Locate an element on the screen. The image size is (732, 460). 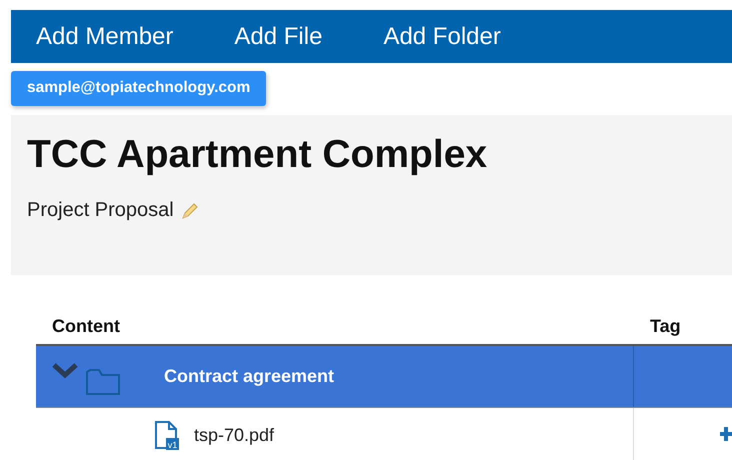
project-subtitle: Project Proposal is located at coordinates (100, 210).